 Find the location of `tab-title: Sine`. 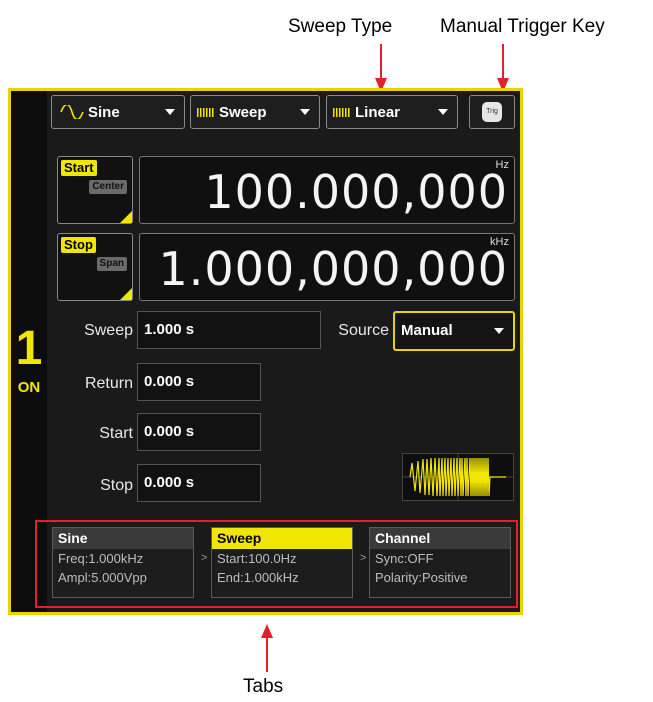

tab-title: Sine is located at coordinates (123, 538).